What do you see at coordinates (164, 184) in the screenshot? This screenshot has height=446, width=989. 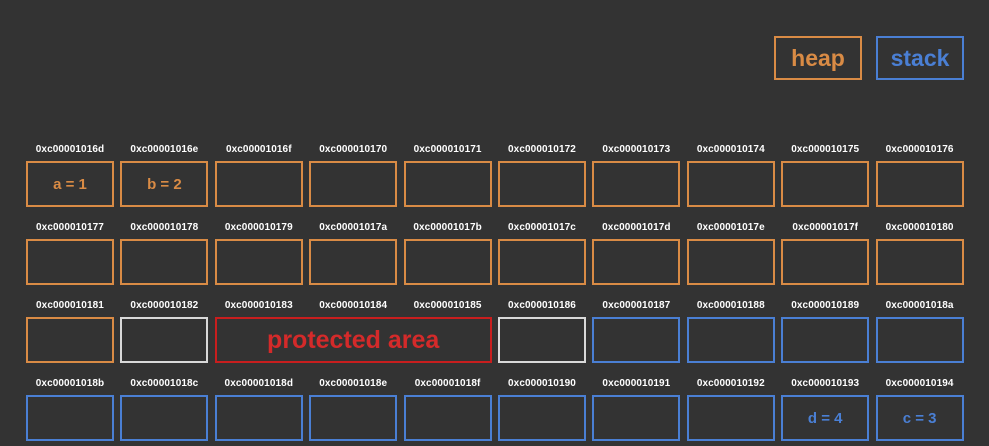 I see `heap-memory-cell: b = 2` at bounding box center [164, 184].